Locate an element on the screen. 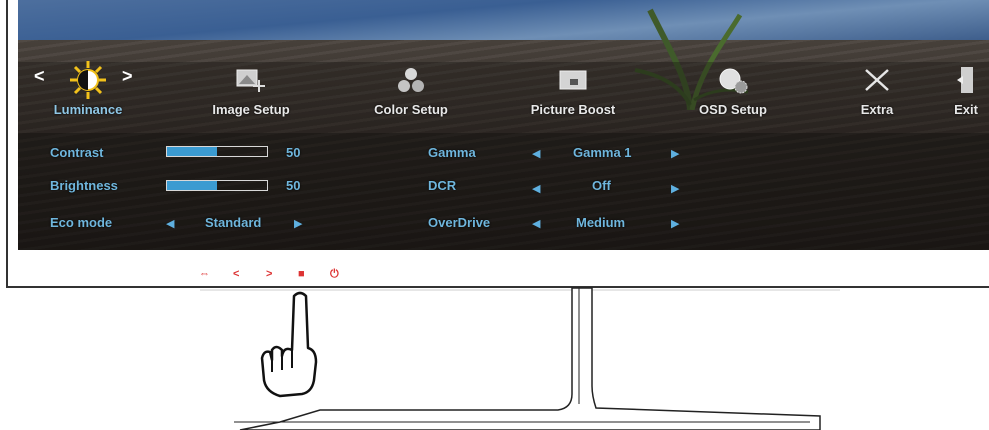  contrast-slider is located at coordinates (217, 151).